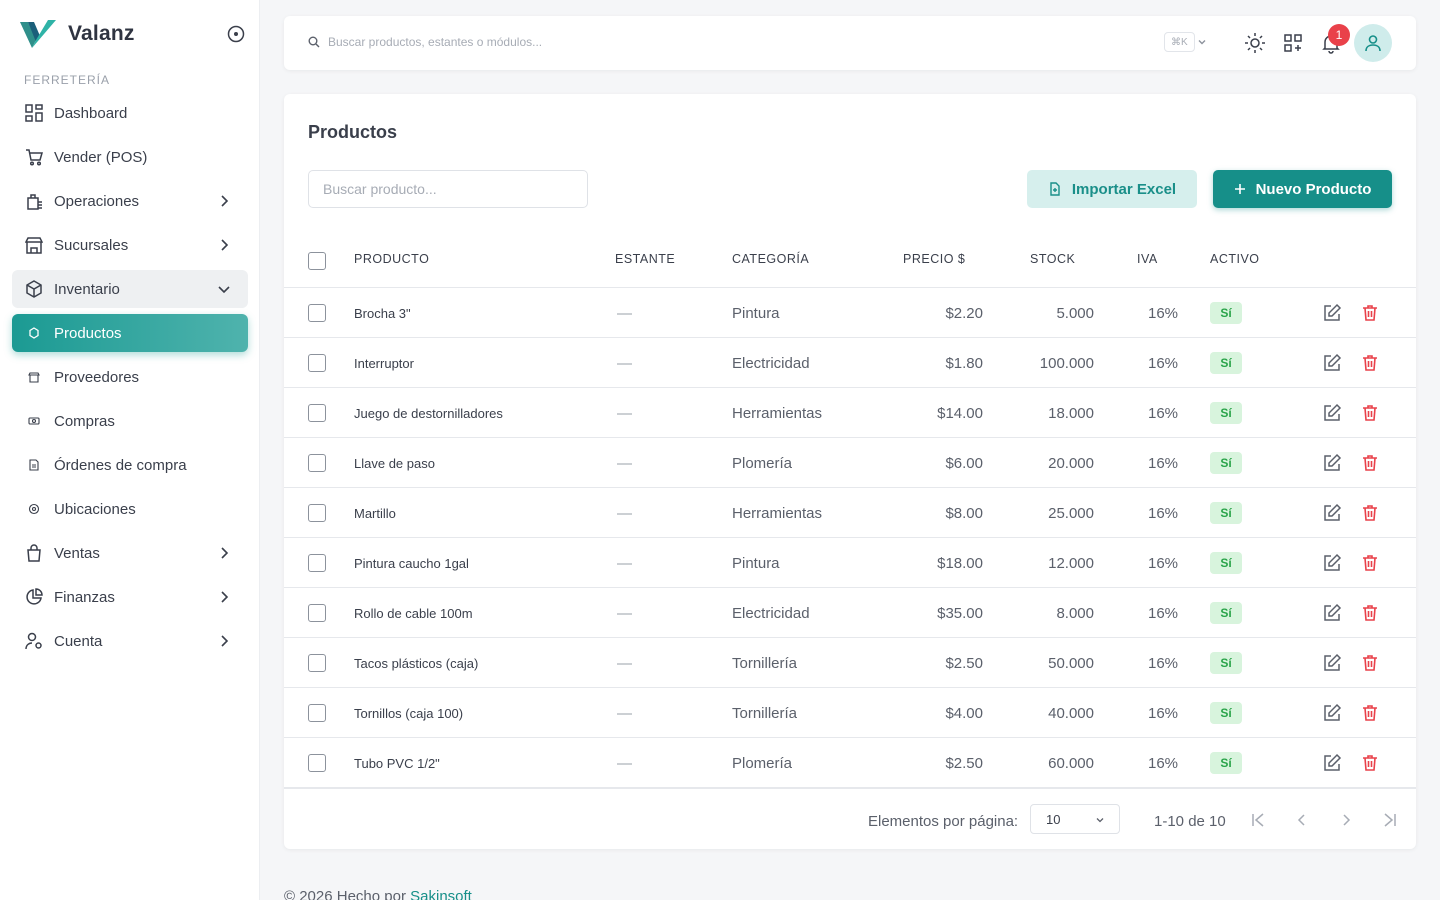  Describe the element at coordinates (1075, 613) in the screenshot. I see `cell-stock: 8.000` at that location.